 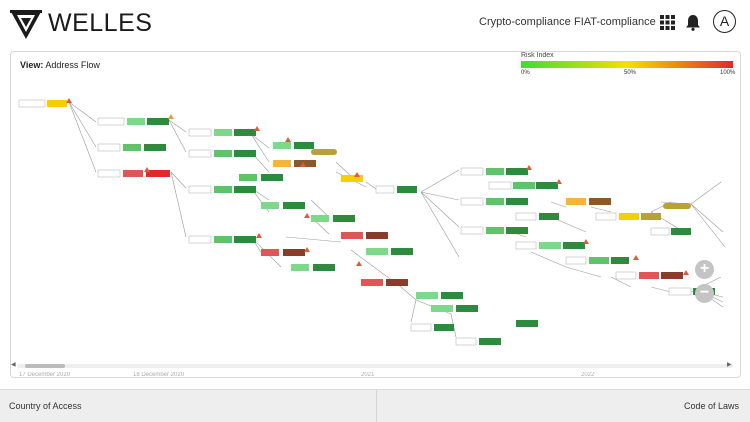 What do you see at coordinates (724, 21) in the screenshot?
I see `user-avatar: A` at bounding box center [724, 21].